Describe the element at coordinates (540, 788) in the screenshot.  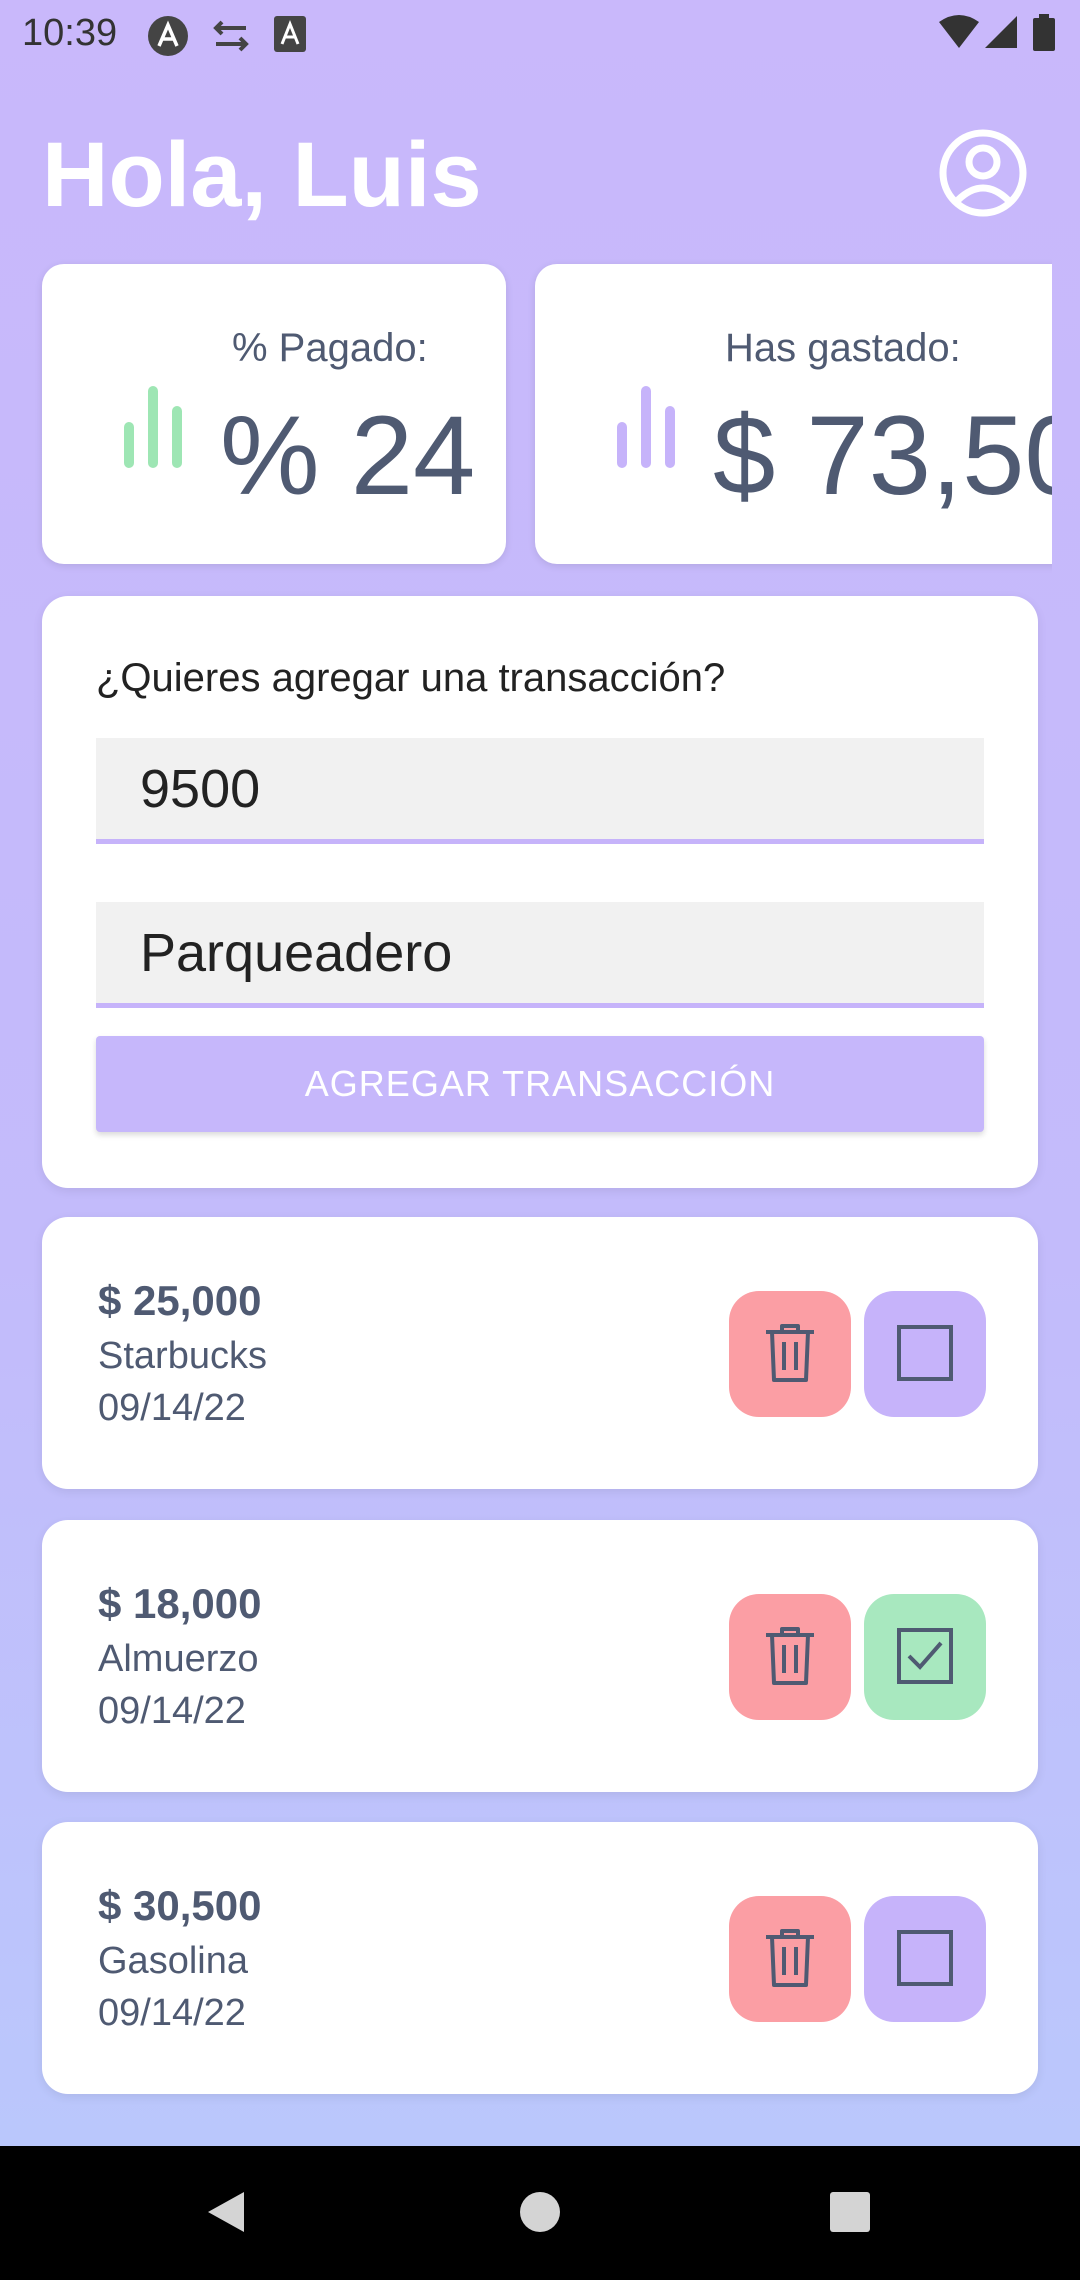
I see `amount-input` at that location.